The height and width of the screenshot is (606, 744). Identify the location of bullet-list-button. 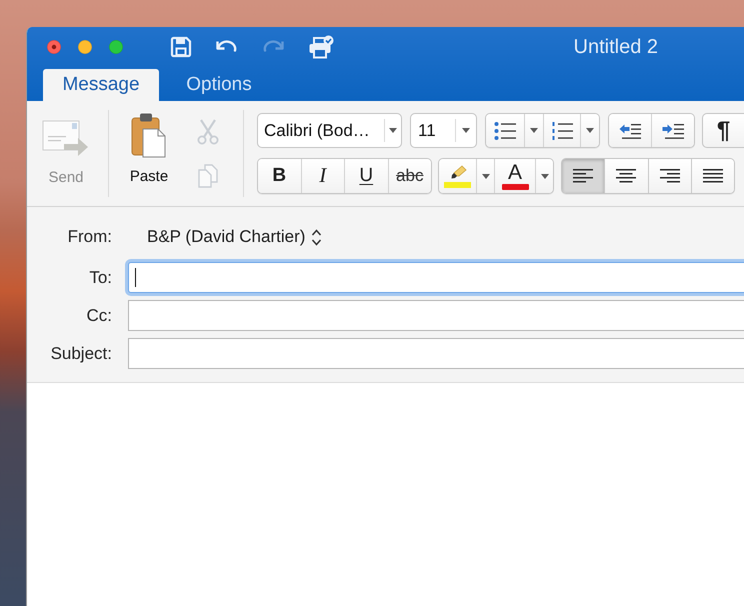
(505, 130).